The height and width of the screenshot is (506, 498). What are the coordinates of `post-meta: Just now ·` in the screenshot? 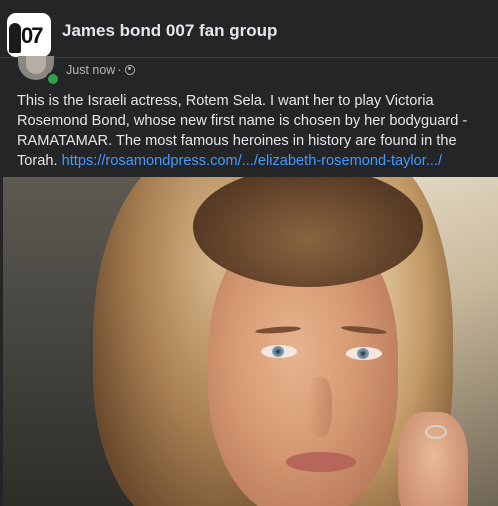 It's located at (100, 70).